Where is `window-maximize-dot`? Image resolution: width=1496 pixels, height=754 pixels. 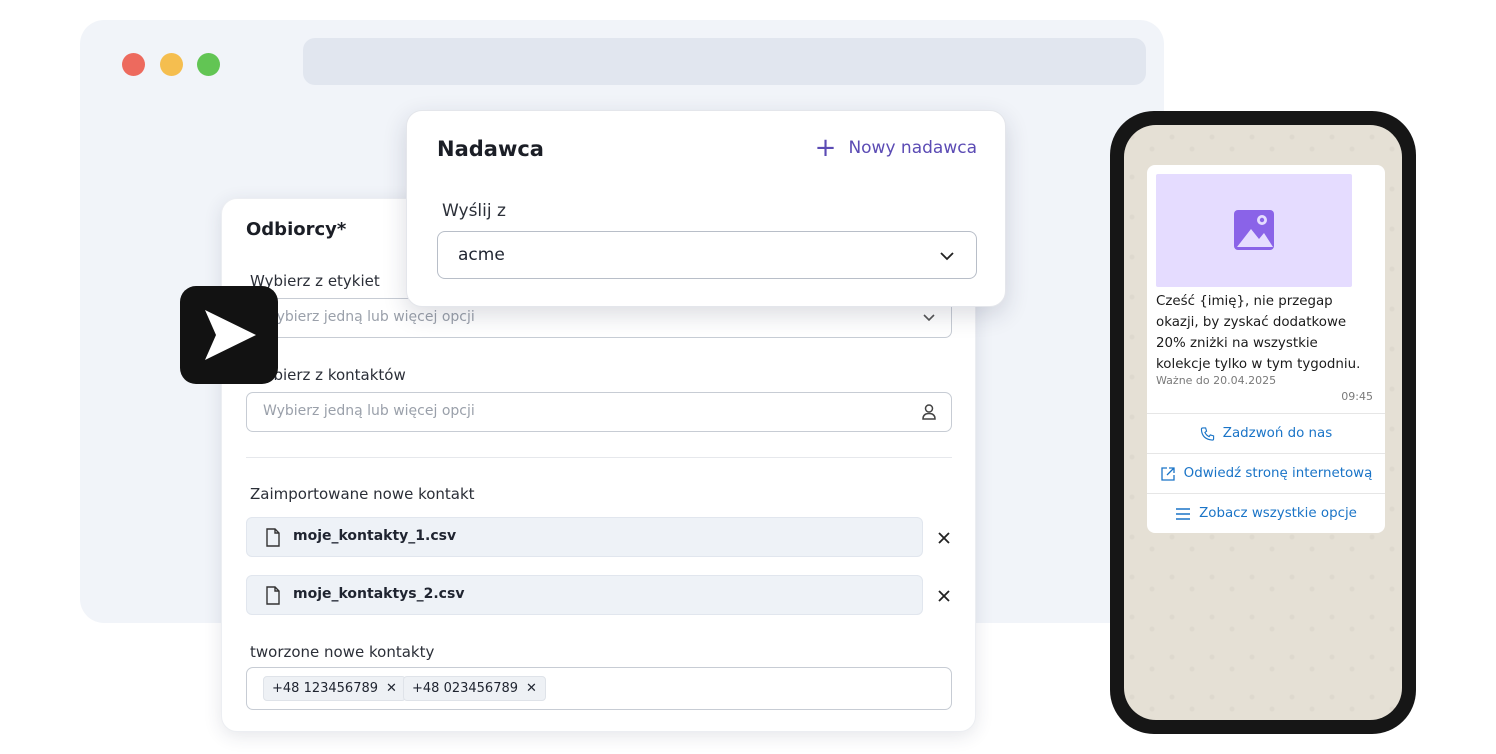 window-maximize-dot is located at coordinates (208, 64).